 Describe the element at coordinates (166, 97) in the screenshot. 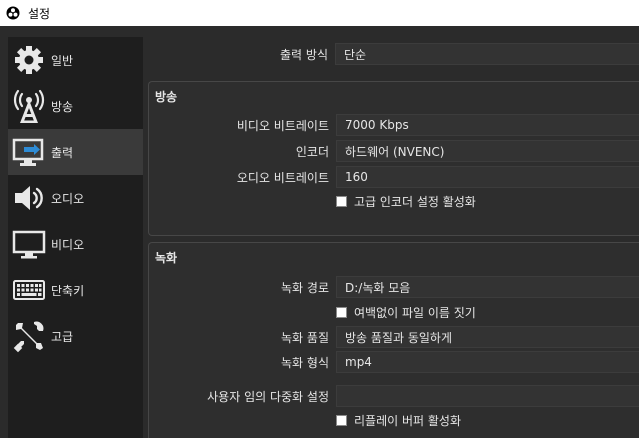

I see `streaming-group-title: 방송` at that location.